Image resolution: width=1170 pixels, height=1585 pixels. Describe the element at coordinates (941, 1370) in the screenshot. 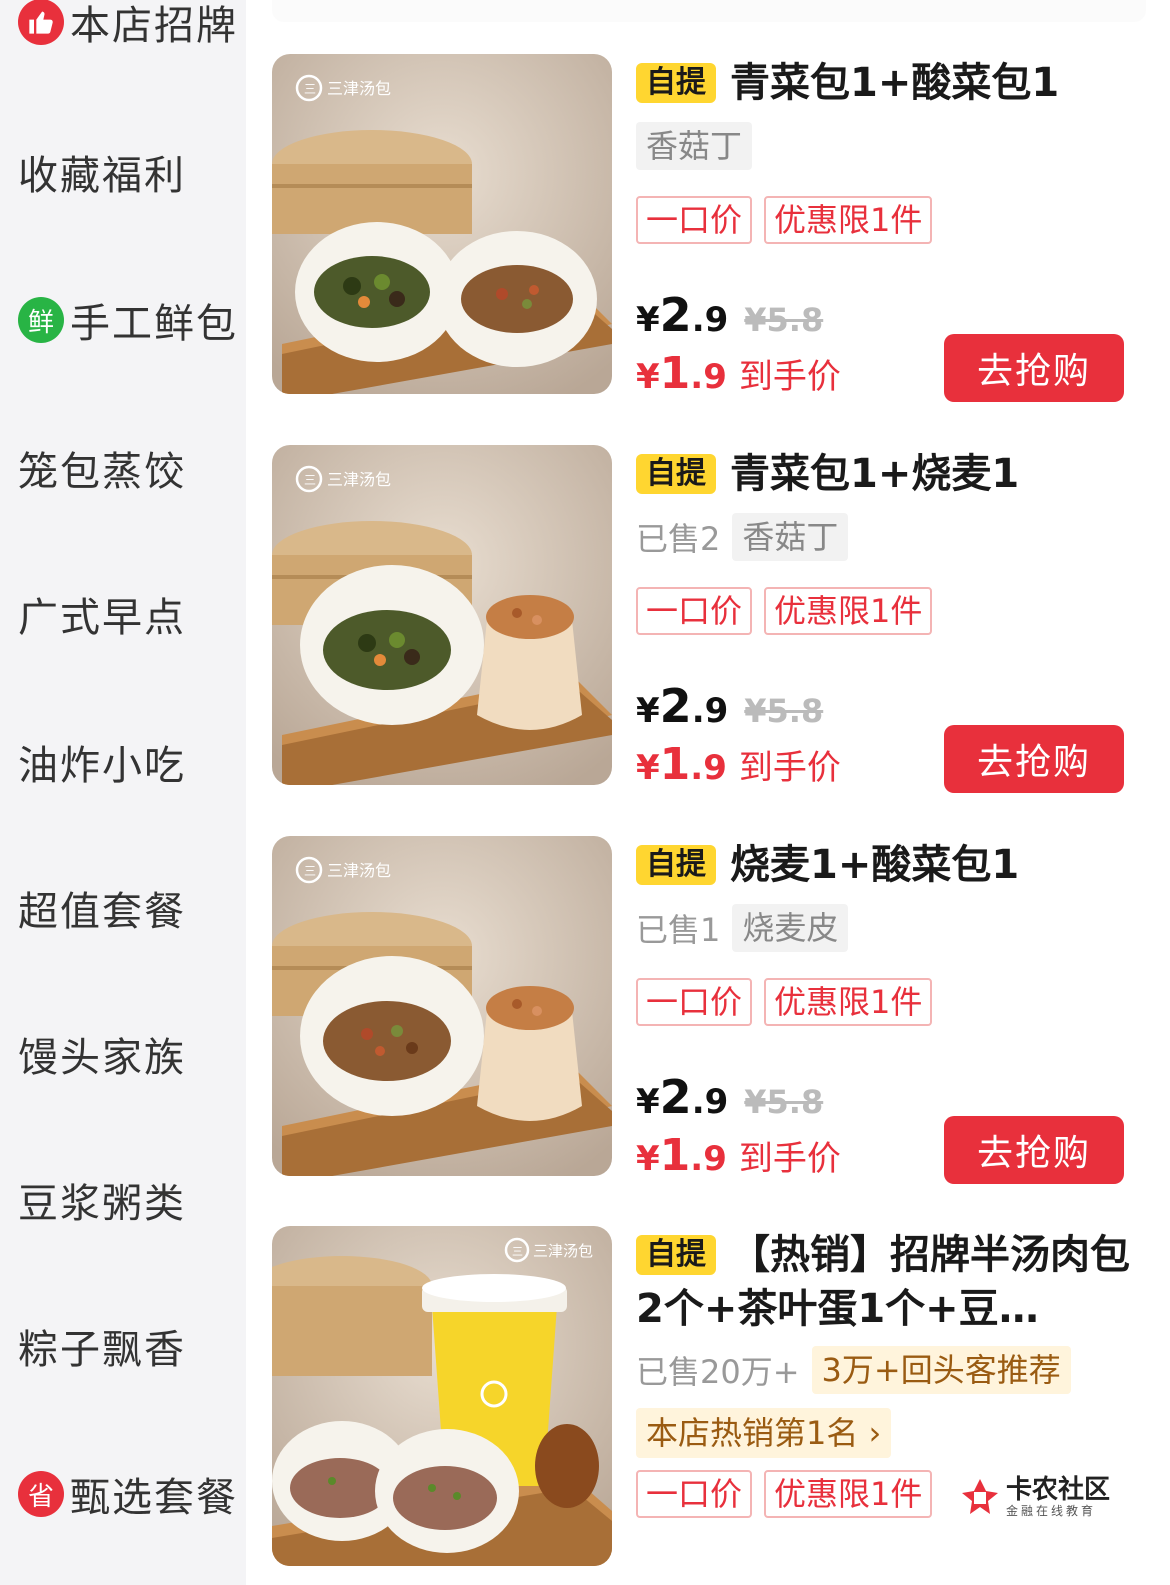

I see `repeat-customer-chip: 3万+回头客推荐` at that location.